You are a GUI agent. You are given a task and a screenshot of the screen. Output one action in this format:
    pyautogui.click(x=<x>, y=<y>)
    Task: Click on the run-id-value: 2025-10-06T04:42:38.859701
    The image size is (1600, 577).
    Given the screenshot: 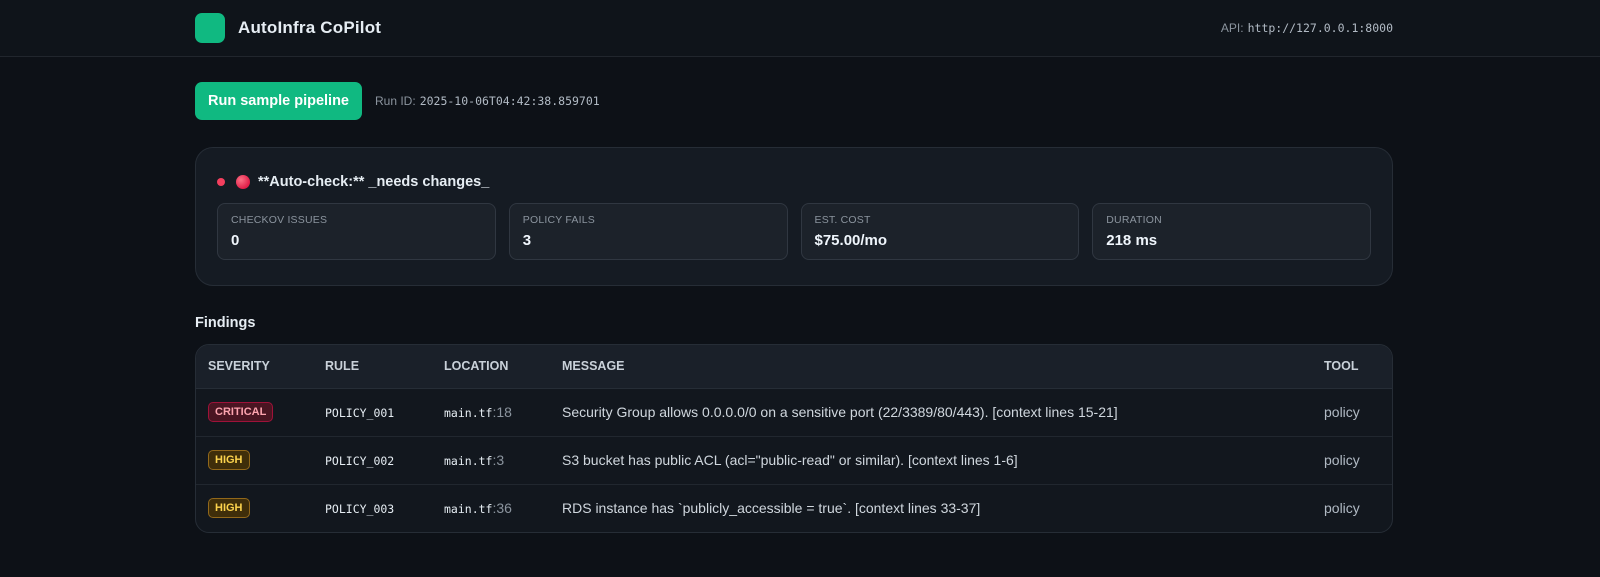 What is the action you would take?
    pyautogui.click(x=509, y=101)
    